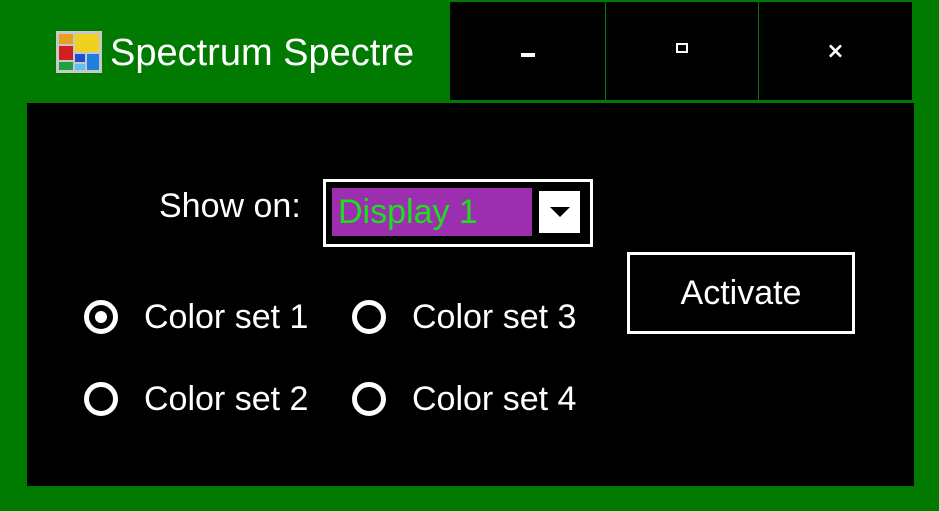  What do you see at coordinates (230, 206) in the screenshot?
I see `show-on-label: Show on:` at bounding box center [230, 206].